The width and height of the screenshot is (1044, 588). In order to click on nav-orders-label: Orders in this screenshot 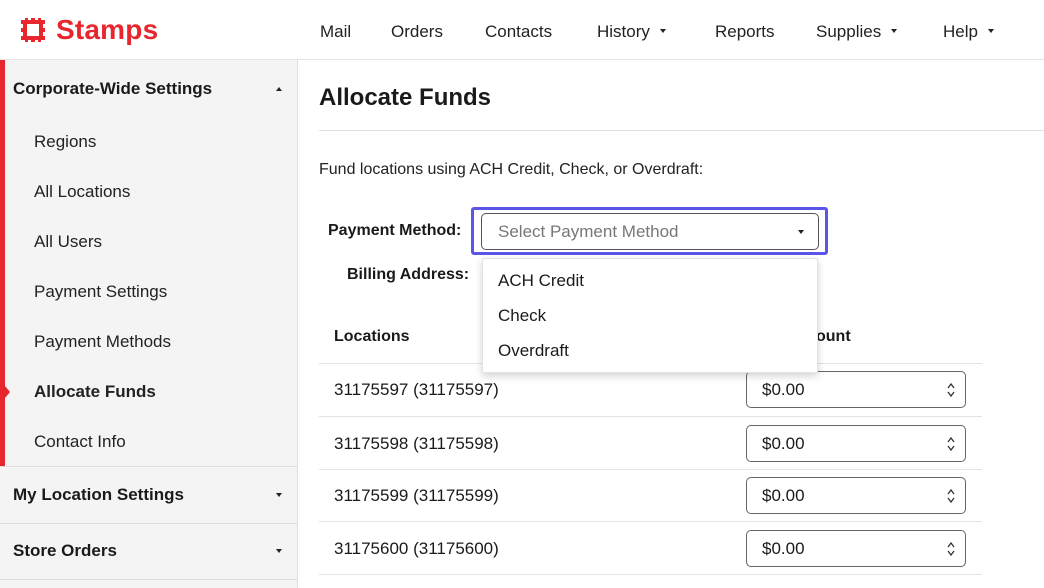, I will do `click(417, 31)`.